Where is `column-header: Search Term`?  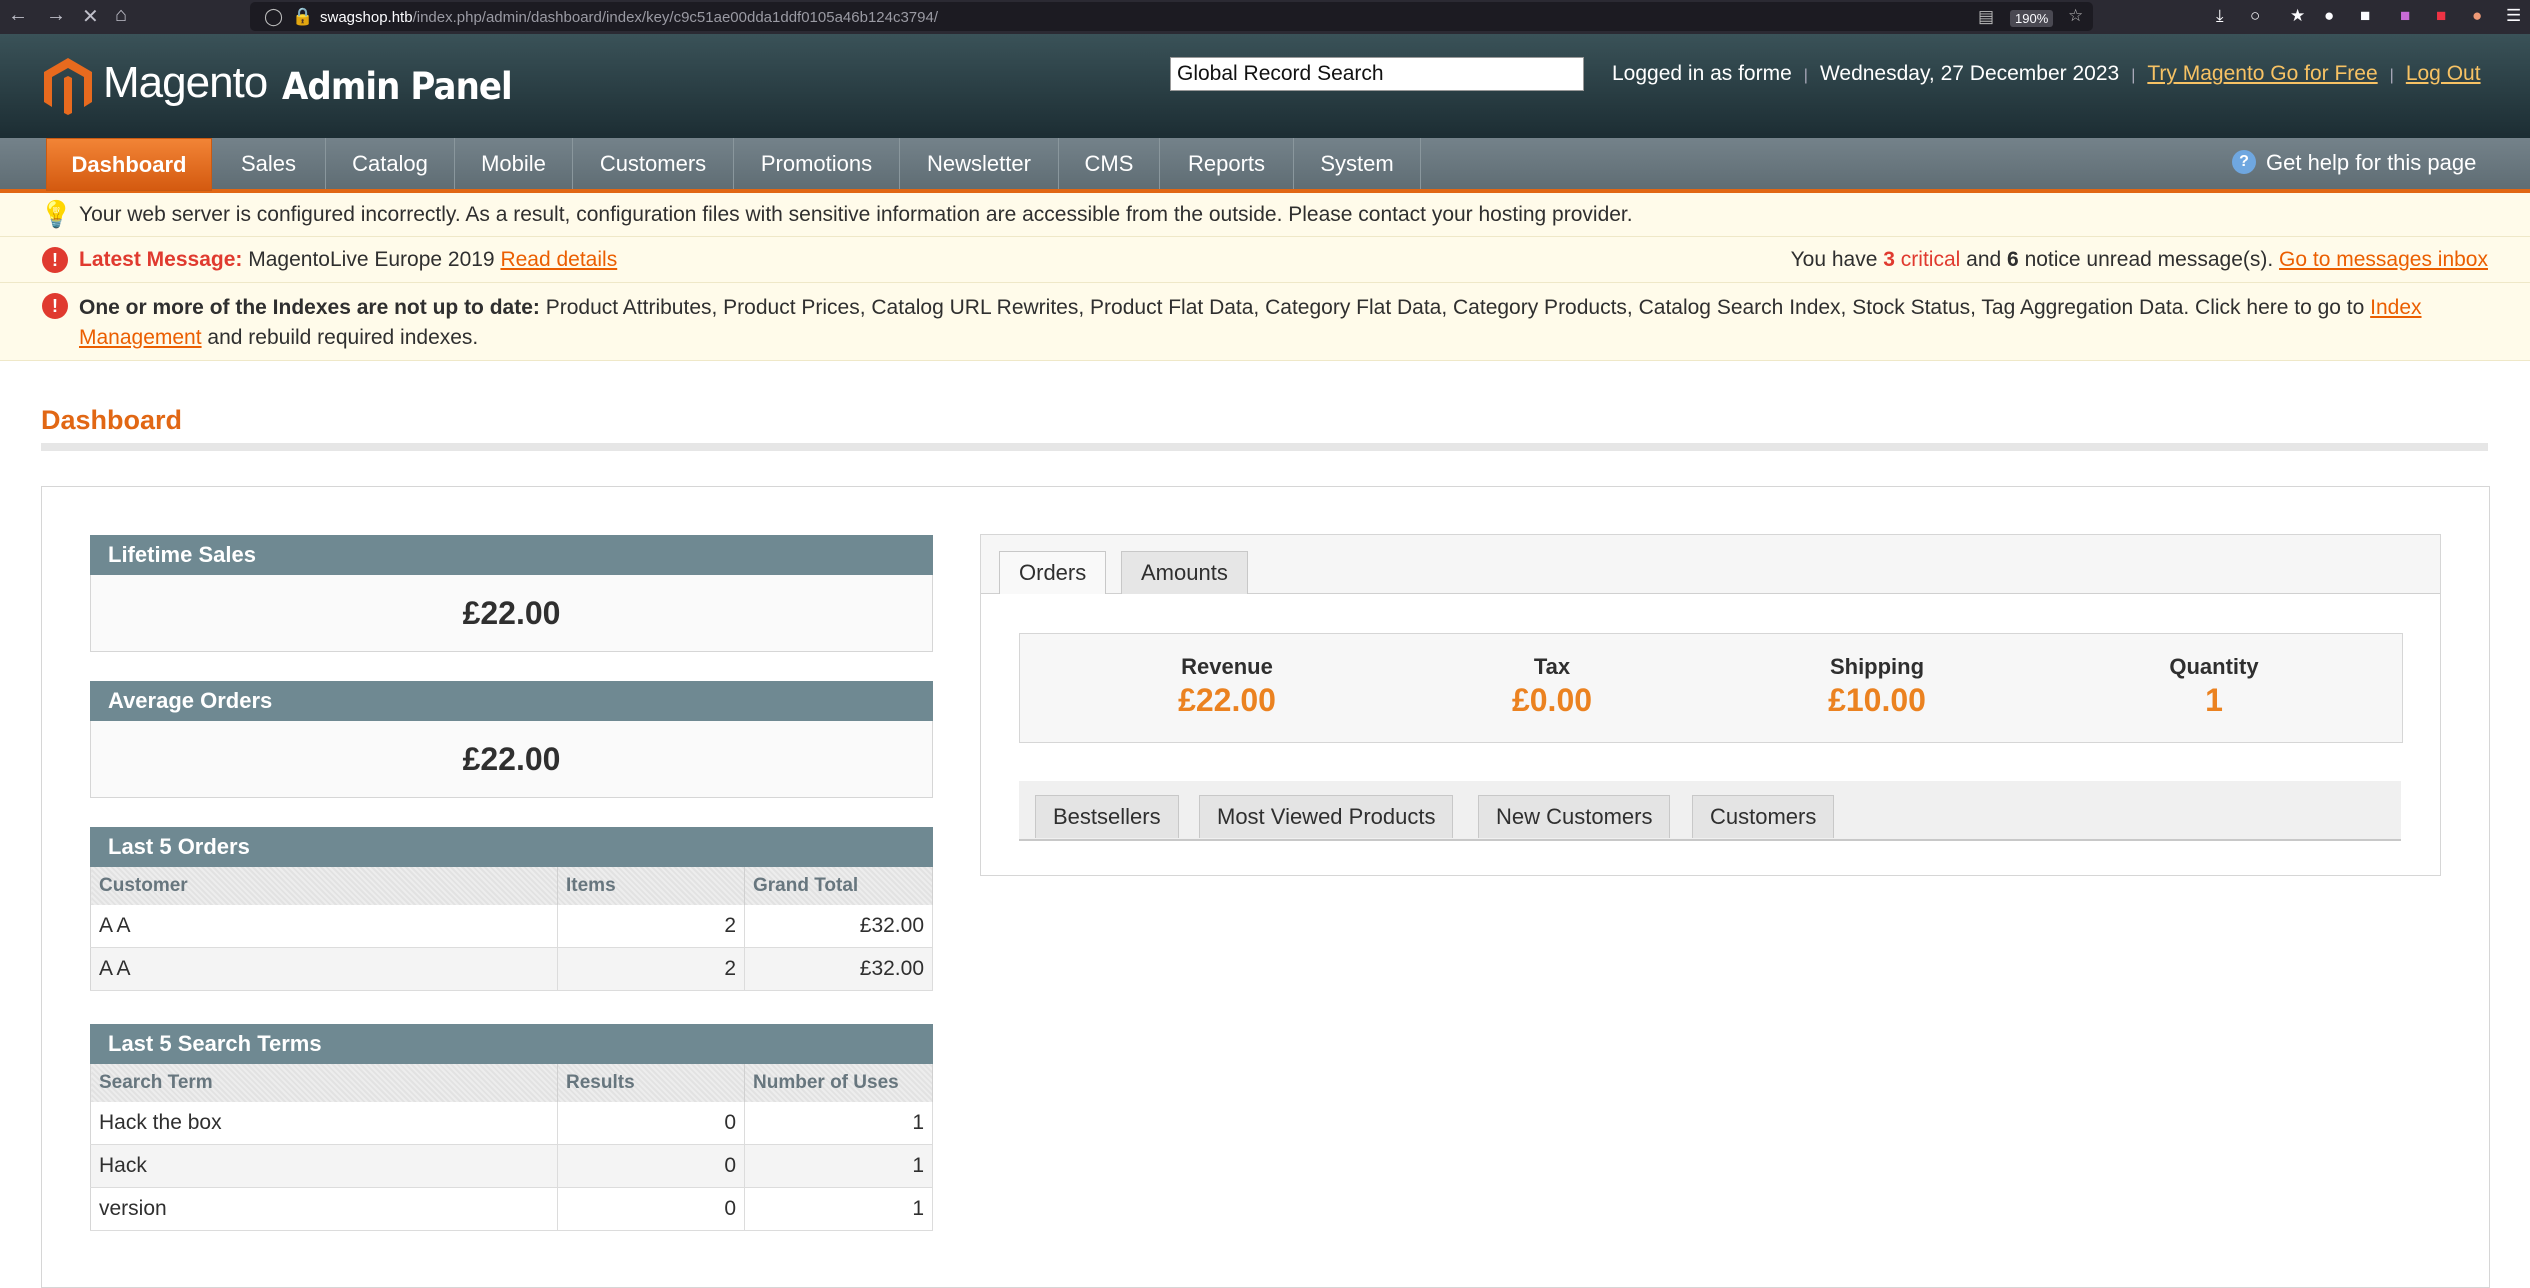 column-header: Search Term is located at coordinates (324, 1083).